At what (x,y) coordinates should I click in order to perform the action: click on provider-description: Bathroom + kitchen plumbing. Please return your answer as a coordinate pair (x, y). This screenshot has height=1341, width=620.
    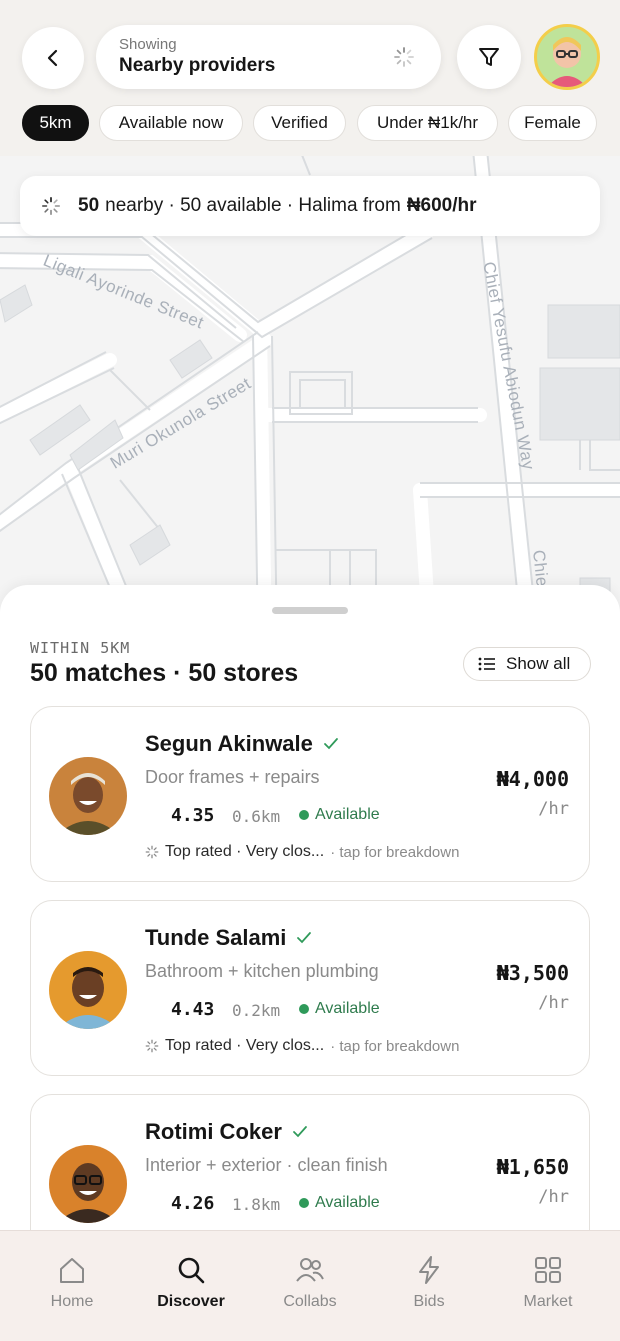
    Looking at the image, I should click on (262, 971).